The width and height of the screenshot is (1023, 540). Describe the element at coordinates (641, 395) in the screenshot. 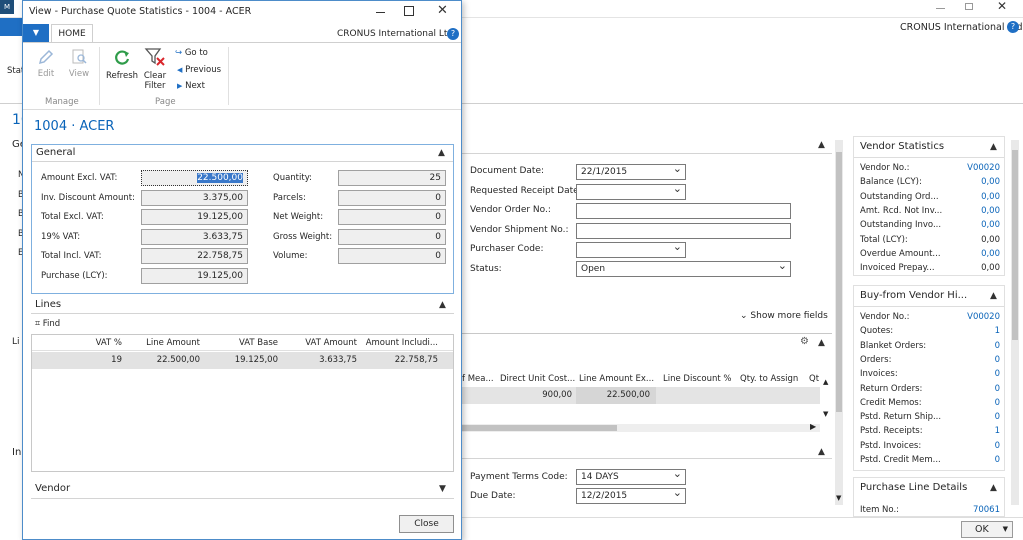

I see `table-row: 900,00 22.500,00` at that location.